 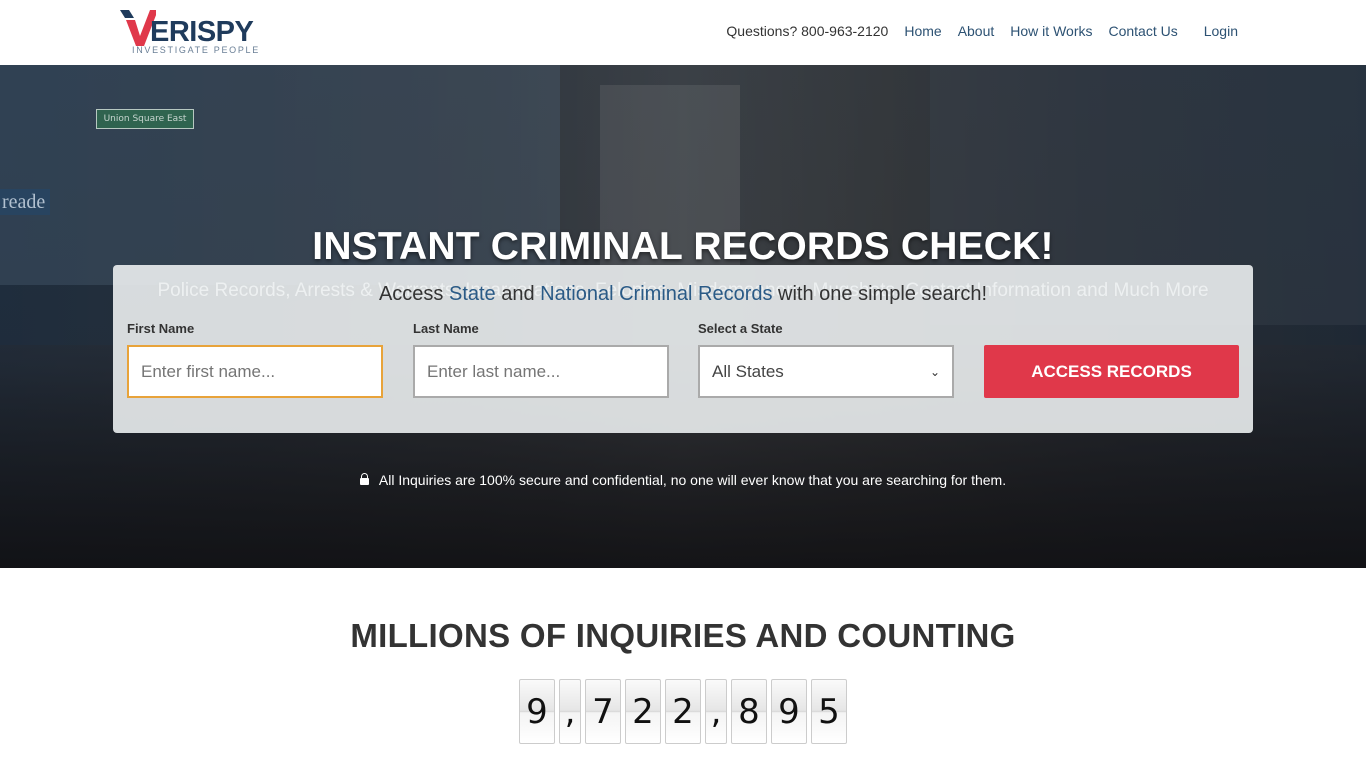 What do you see at coordinates (145, 119) in the screenshot?
I see `background-street-sign: Union Square East` at bounding box center [145, 119].